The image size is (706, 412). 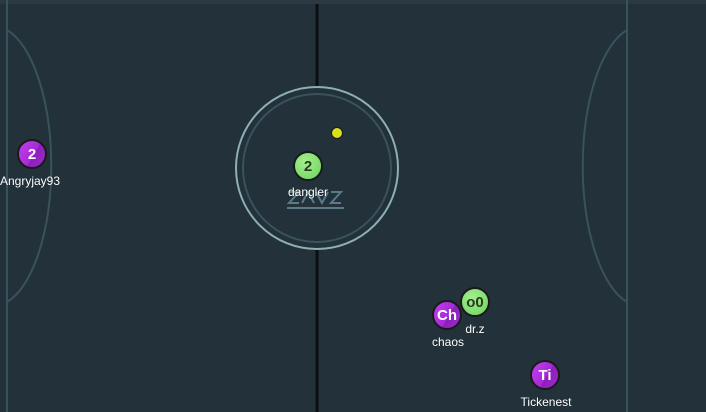 I want to click on player-name-chaos: chaos, so click(x=448, y=342).